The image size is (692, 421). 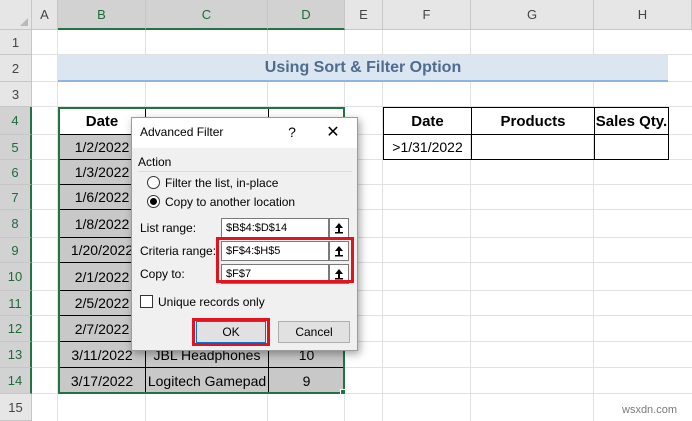 What do you see at coordinates (343, 392) in the screenshot?
I see `fill-handle` at bounding box center [343, 392].